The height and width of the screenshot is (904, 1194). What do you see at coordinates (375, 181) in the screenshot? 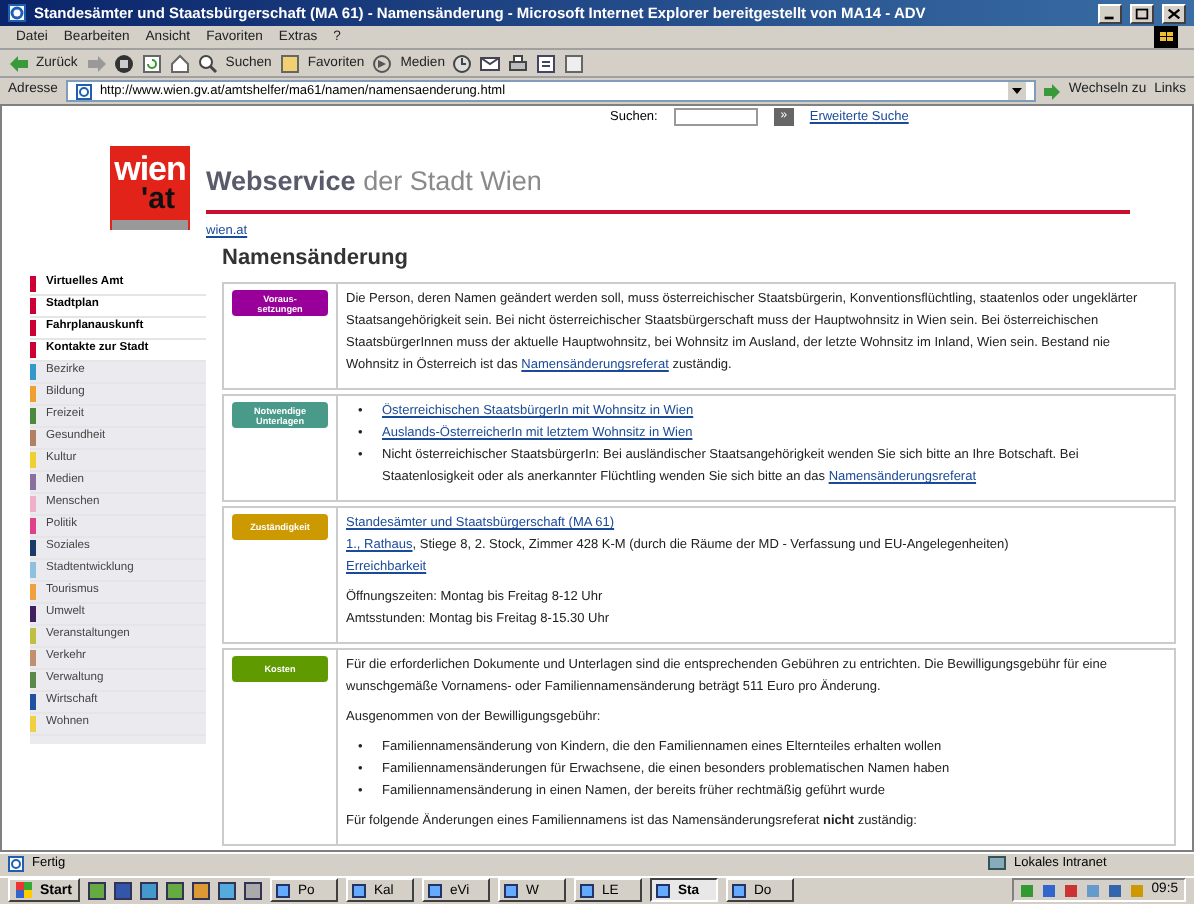
I see `site-title: Webservice der Stadt Wien` at bounding box center [375, 181].